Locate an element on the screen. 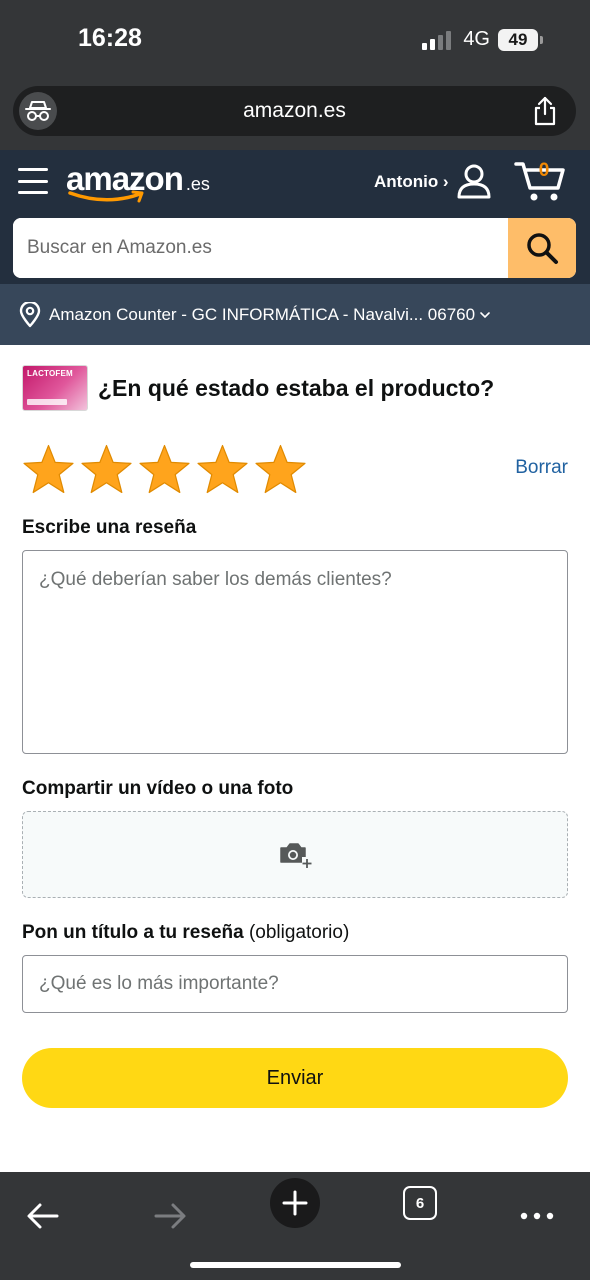 This screenshot has width=590, height=1280. amazon-logo: amazon .es is located at coordinates (138, 183).